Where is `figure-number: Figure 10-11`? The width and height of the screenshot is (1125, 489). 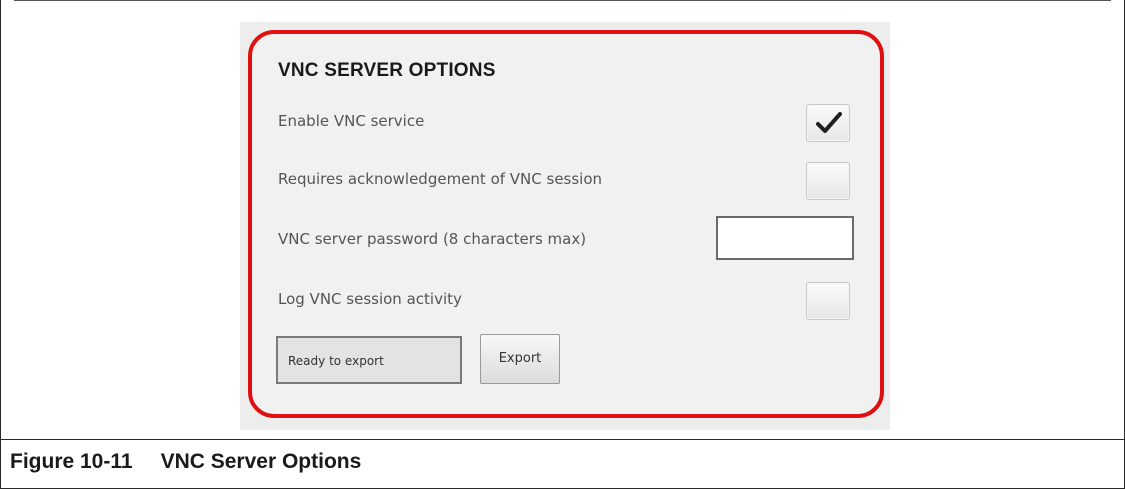
figure-number: Figure 10-11 is located at coordinates (71, 461).